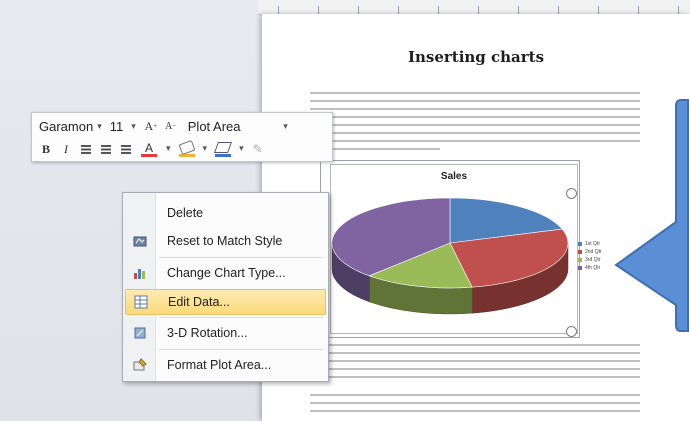  Describe the element at coordinates (593, 252) in the screenshot. I see `legend-label: 2nd Qtr` at that location.